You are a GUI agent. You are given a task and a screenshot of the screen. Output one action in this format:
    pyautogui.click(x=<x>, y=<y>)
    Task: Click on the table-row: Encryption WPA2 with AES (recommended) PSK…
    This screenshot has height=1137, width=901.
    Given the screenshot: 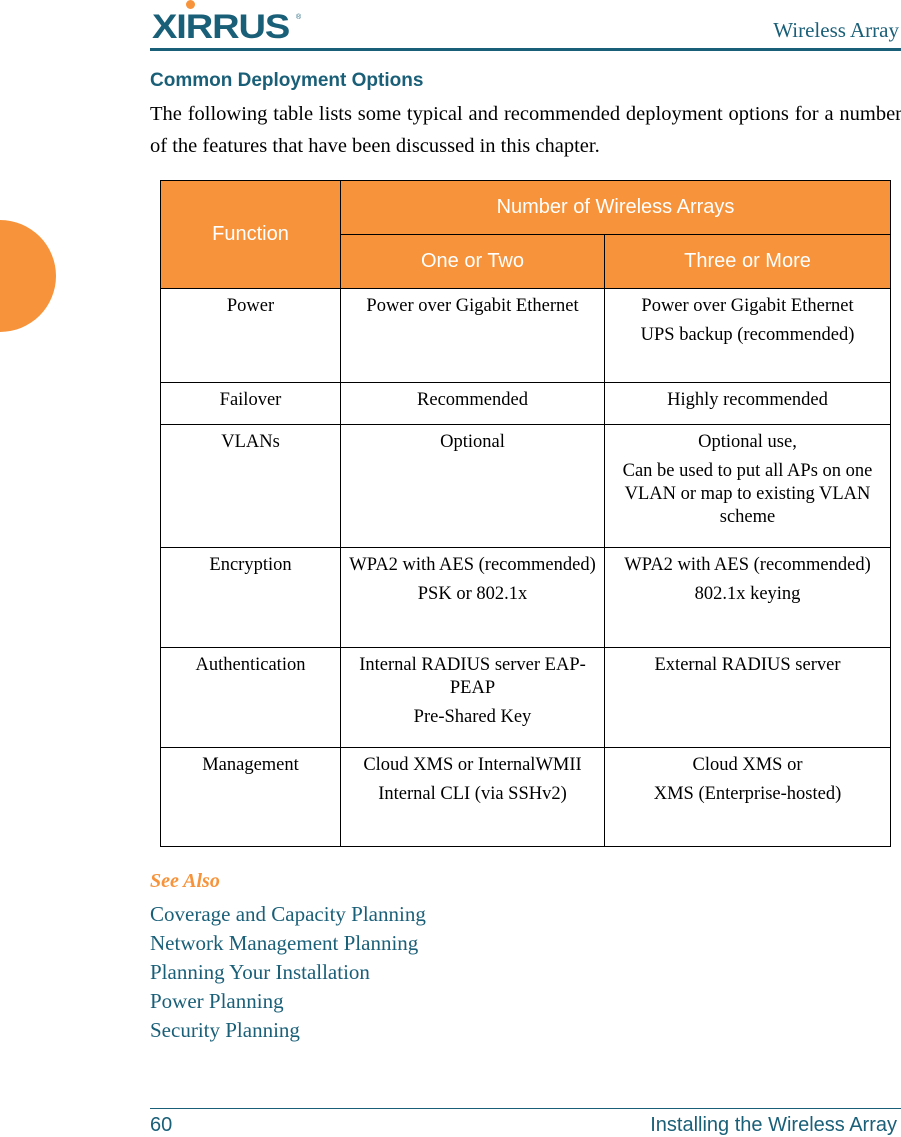 What is the action you would take?
    pyautogui.click(x=525, y=597)
    